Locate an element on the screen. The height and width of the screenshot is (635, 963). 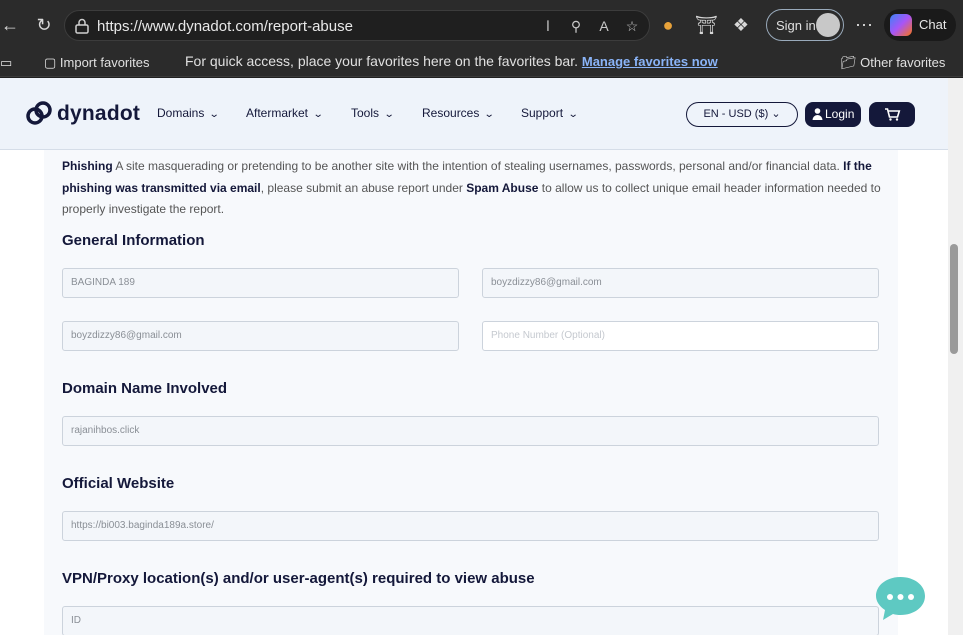
nav-resources: Resources ⌄ is located at coordinates (459, 113).